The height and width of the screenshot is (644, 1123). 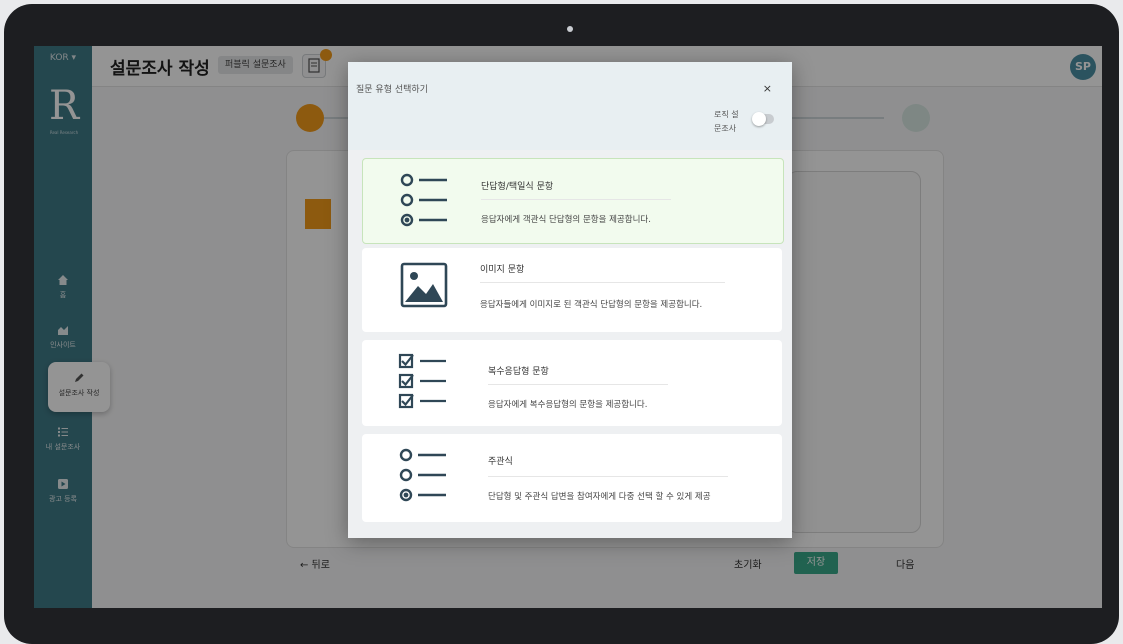 I want to click on radio-list-icon, so click(x=422, y=475).